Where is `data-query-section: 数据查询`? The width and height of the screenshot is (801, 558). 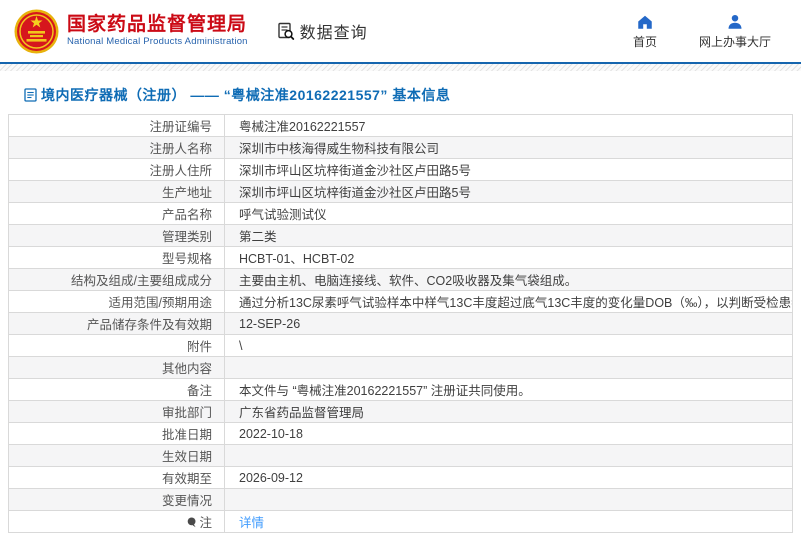 data-query-section: 数据查询 is located at coordinates (322, 31).